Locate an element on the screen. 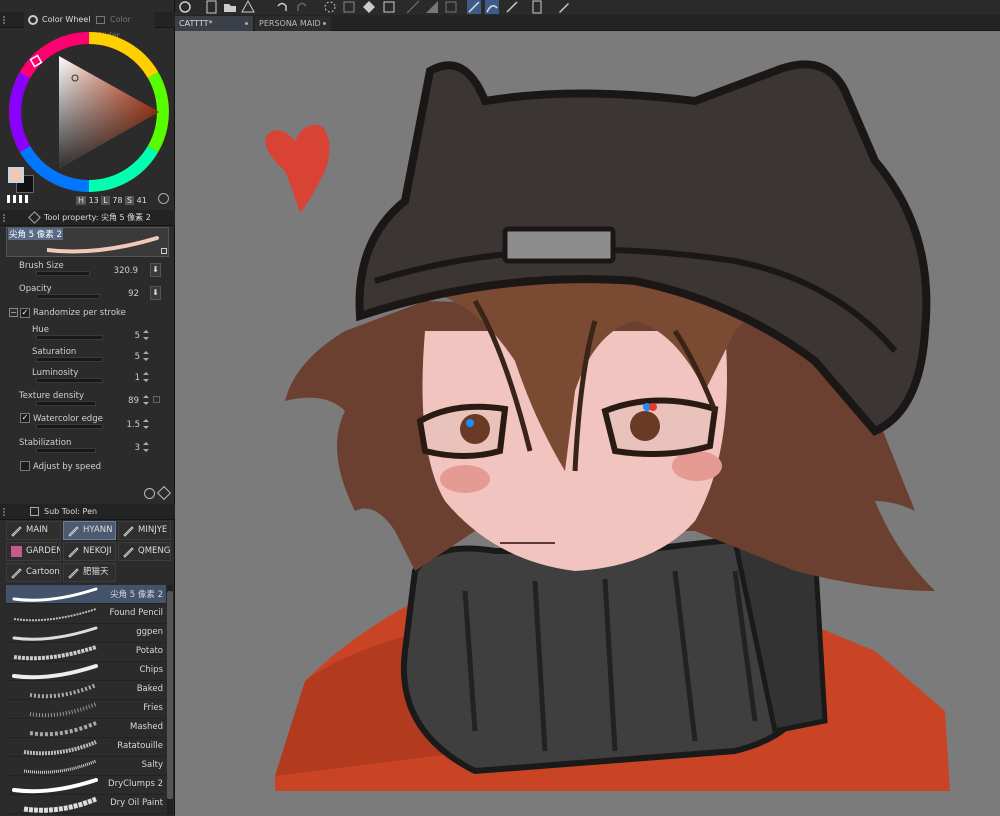  hue-slider is located at coordinates (69, 337).